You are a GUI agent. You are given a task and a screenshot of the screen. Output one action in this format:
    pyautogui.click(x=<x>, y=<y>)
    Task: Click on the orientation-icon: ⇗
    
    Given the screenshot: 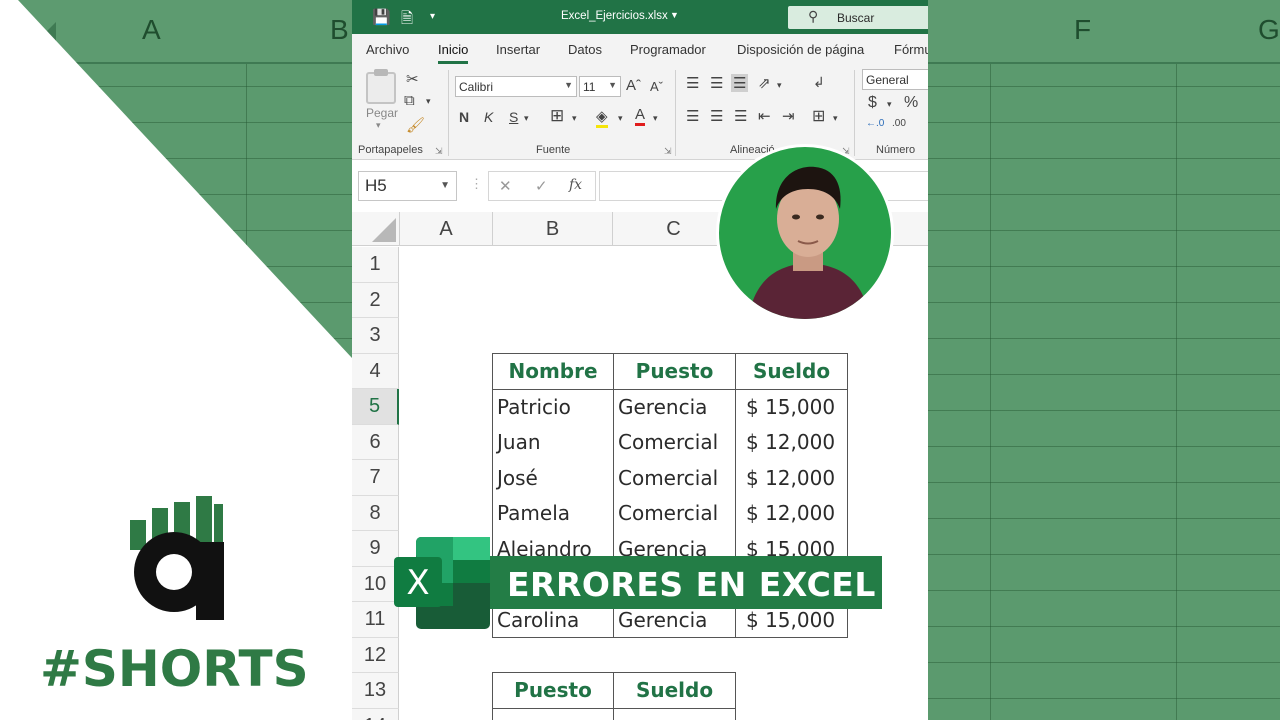 What is the action you would take?
    pyautogui.click(x=764, y=83)
    